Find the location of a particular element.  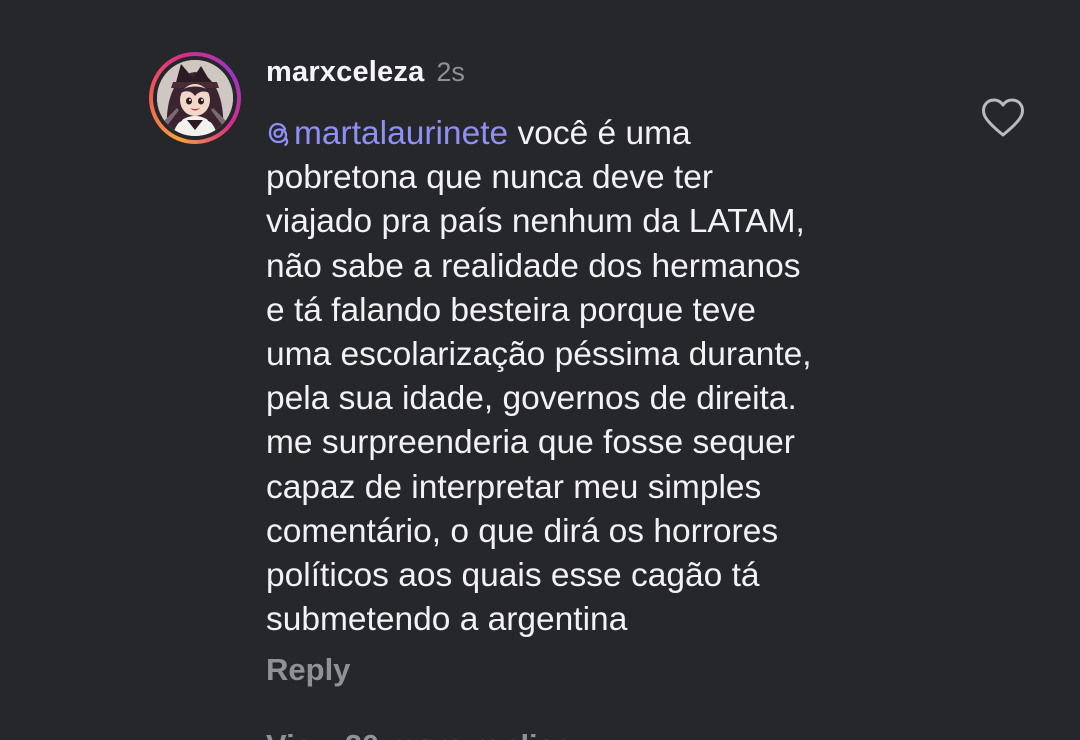

comment-line: e tá falando besteira porque teve is located at coordinates (511, 310).